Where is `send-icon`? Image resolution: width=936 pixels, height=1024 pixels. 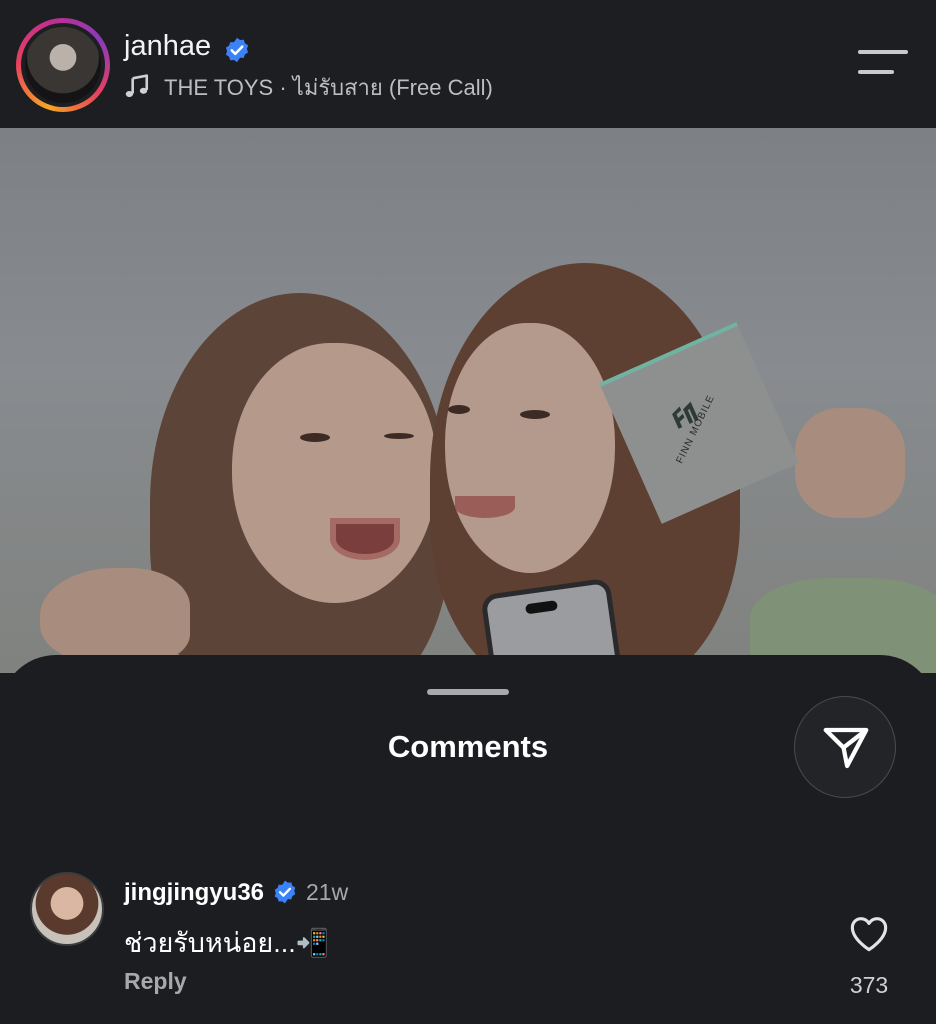 send-icon is located at coordinates (846, 748).